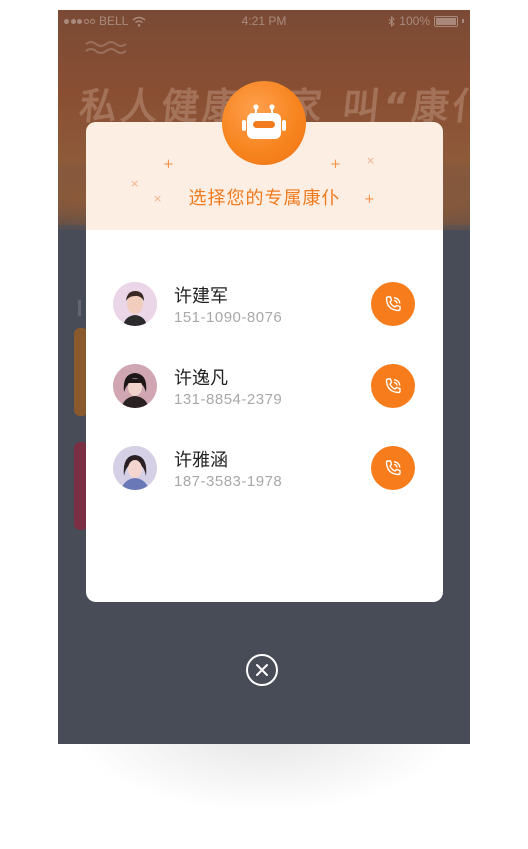  What do you see at coordinates (371, 160) in the screenshot?
I see `sparkle-x-icon: ×` at bounding box center [371, 160].